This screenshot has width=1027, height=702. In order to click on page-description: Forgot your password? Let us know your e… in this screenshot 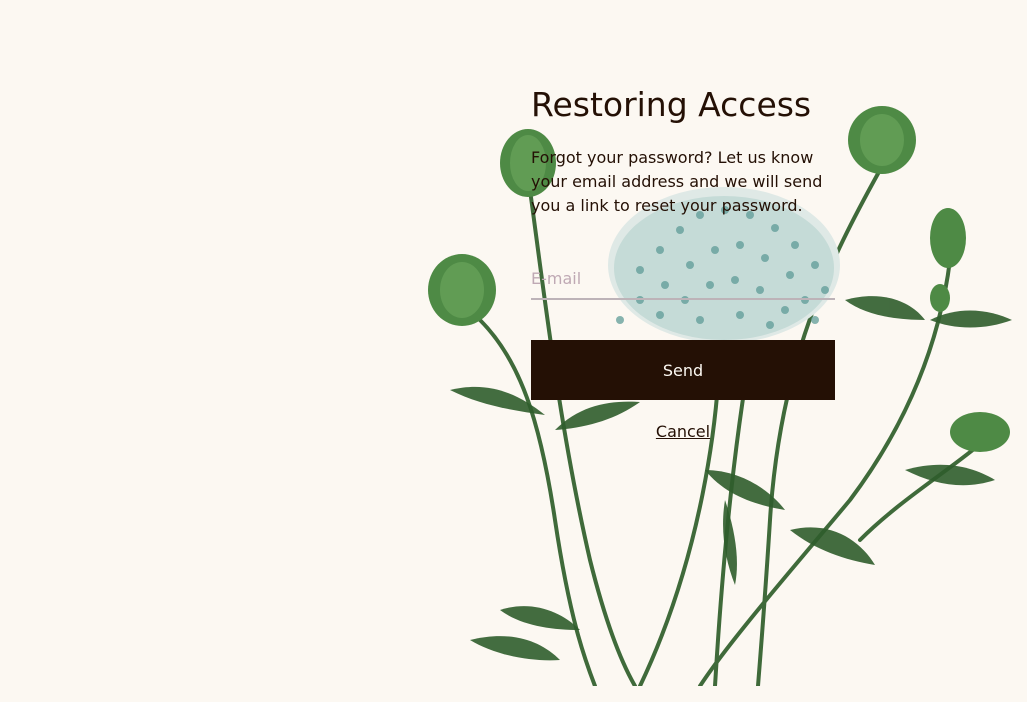, I will do `click(677, 181)`.